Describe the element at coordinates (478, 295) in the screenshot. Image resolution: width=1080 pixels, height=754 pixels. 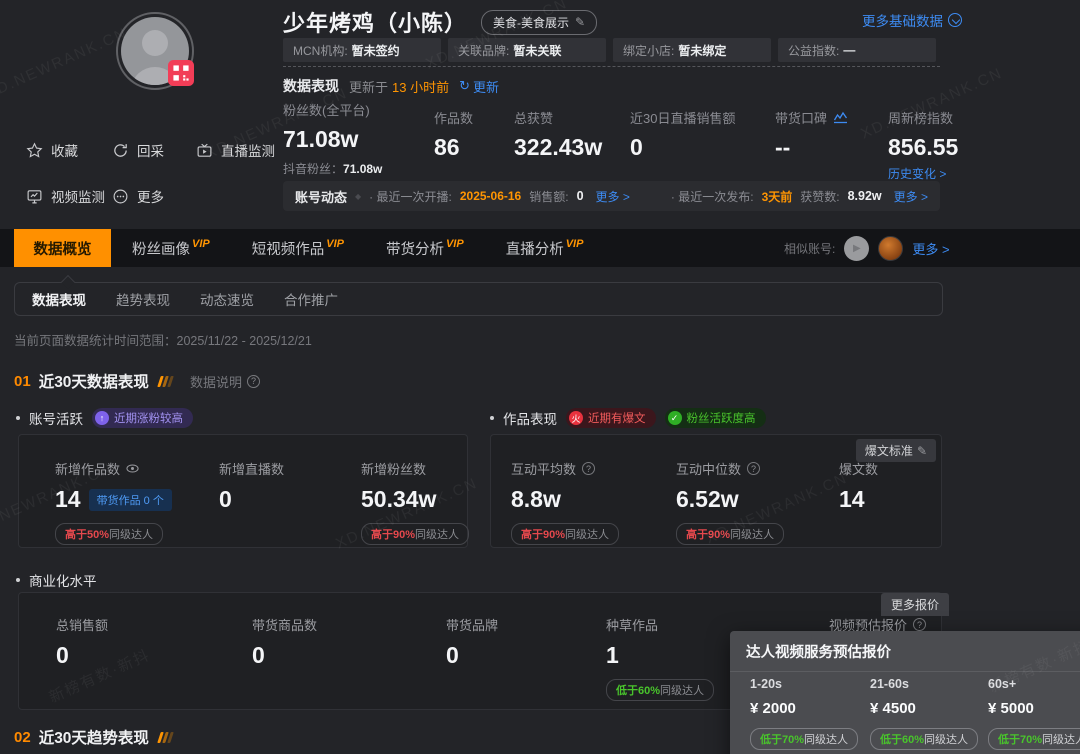
I see `sub-tab-bar: 数据表现 趋势表现 动态速览 合作推广` at that location.